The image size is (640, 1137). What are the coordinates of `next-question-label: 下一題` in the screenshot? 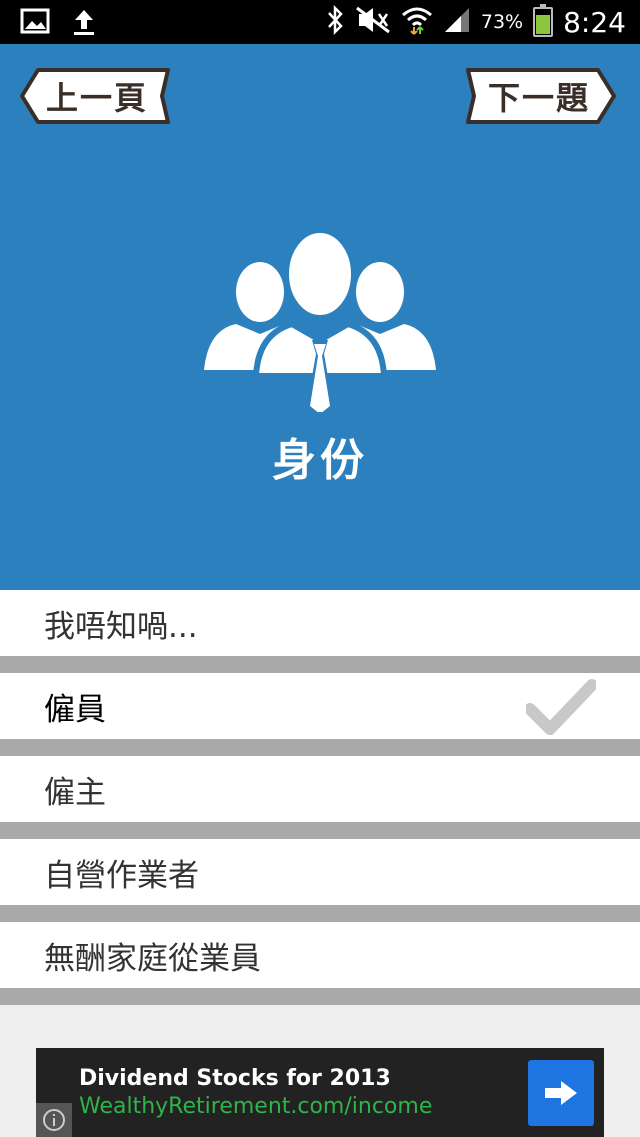 It's located at (538, 98).